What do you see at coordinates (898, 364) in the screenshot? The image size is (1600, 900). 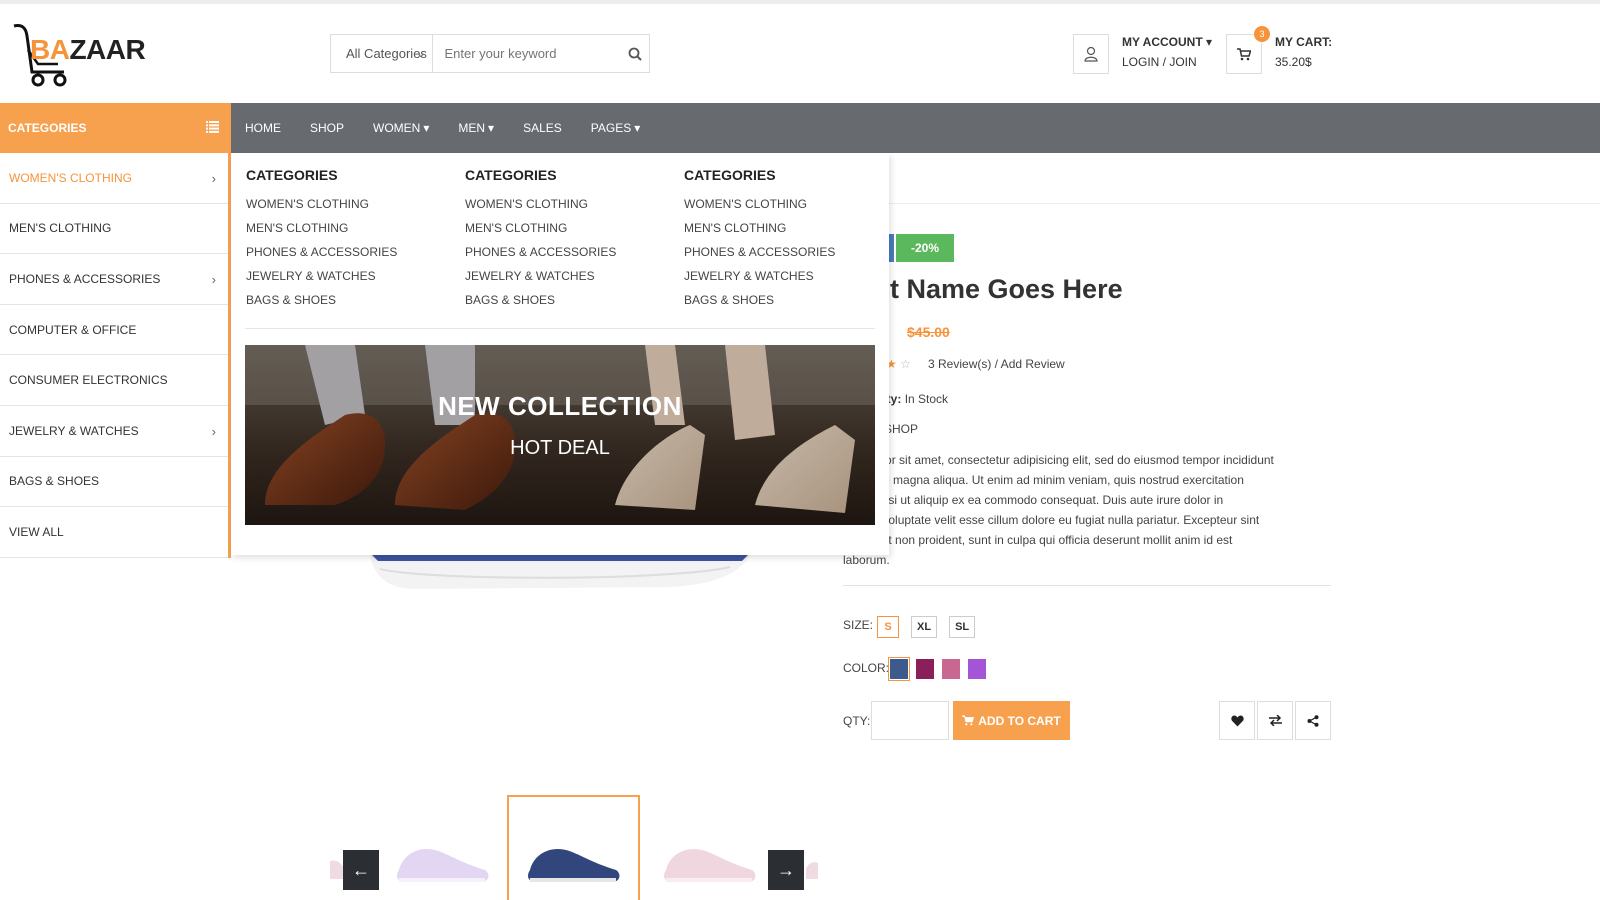 I see `rating-stars: ★ ☆` at bounding box center [898, 364].